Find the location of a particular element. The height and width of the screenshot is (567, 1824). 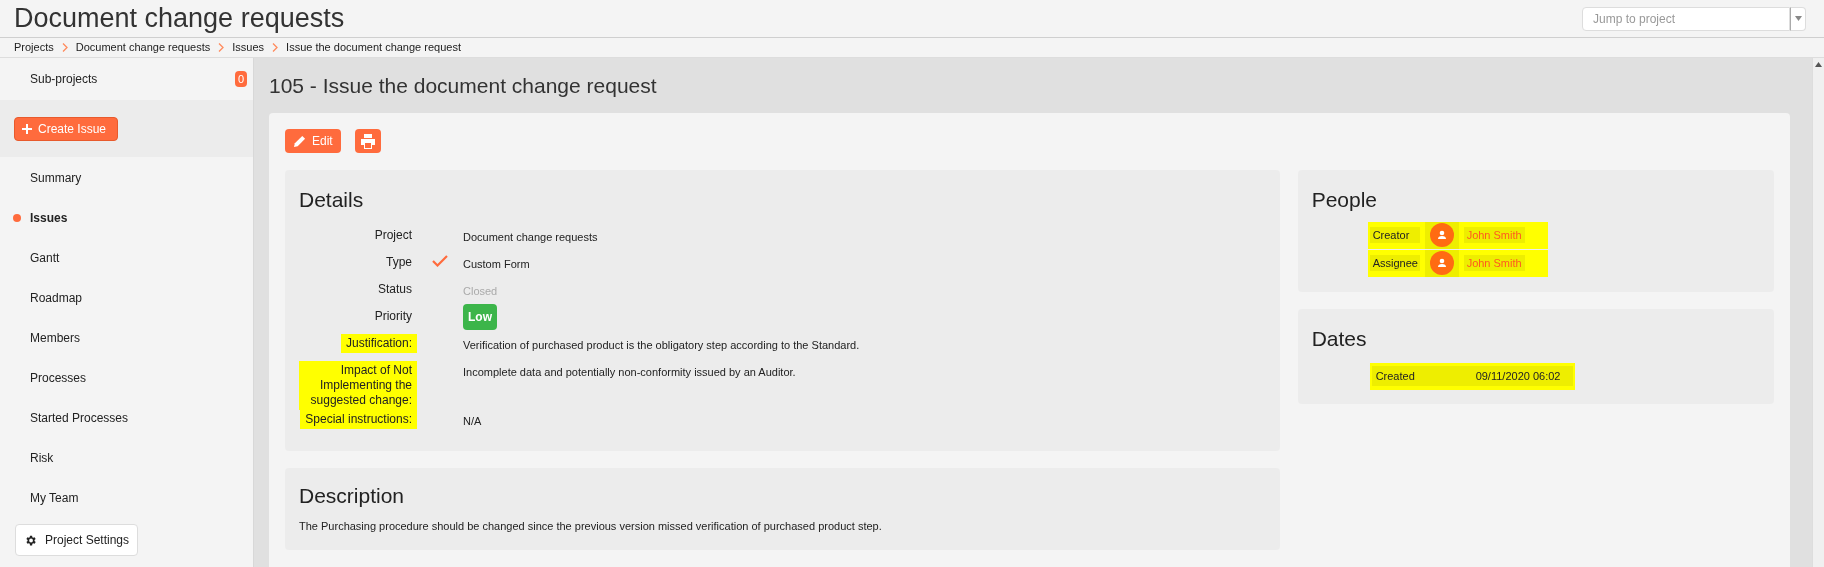

sidebar-item: Issues is located at coordinates (49, 218).